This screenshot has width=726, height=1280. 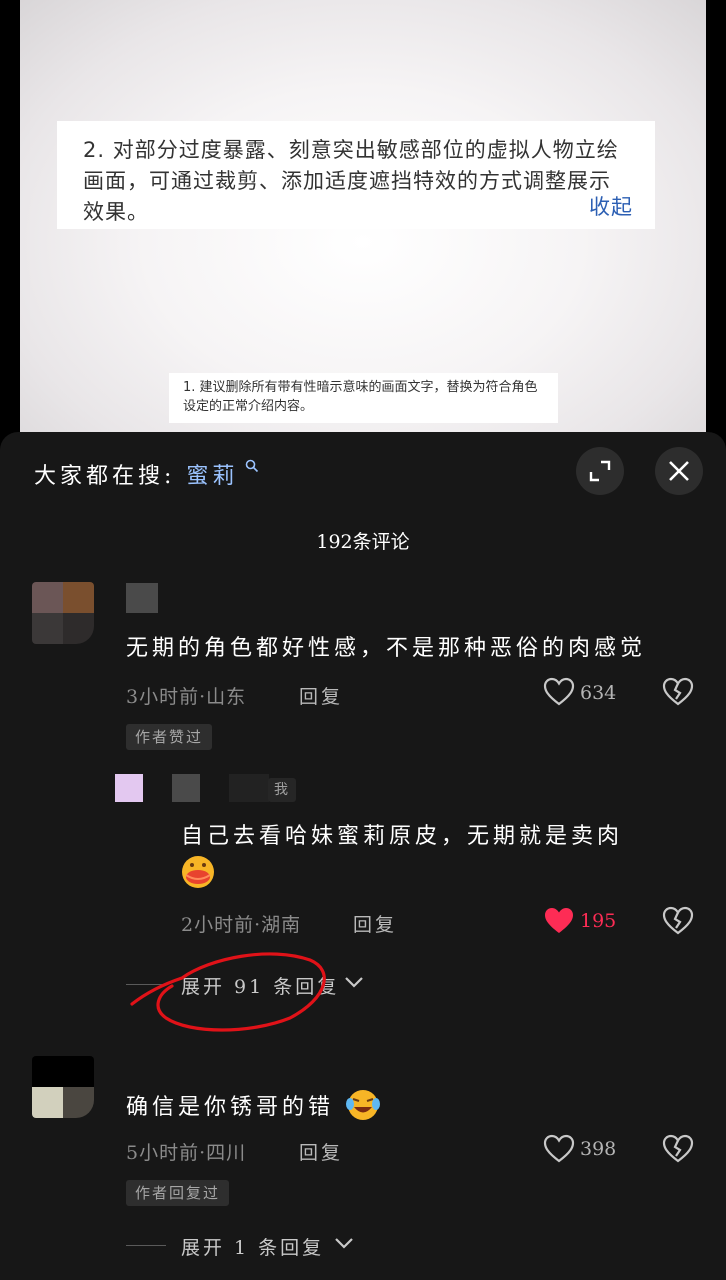 What do you see at coordinates (598, 921) in the screenshot?
I see `like-count: 195` at bounding box center [598, 921].